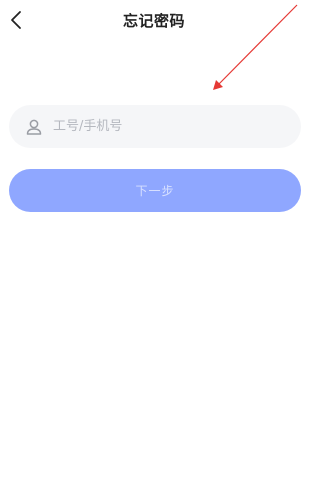 The height and width of the screenshot is (478, 320). Describe the element at coordinates (34, 127) in the screenshot. I see `user-icon` at that location.